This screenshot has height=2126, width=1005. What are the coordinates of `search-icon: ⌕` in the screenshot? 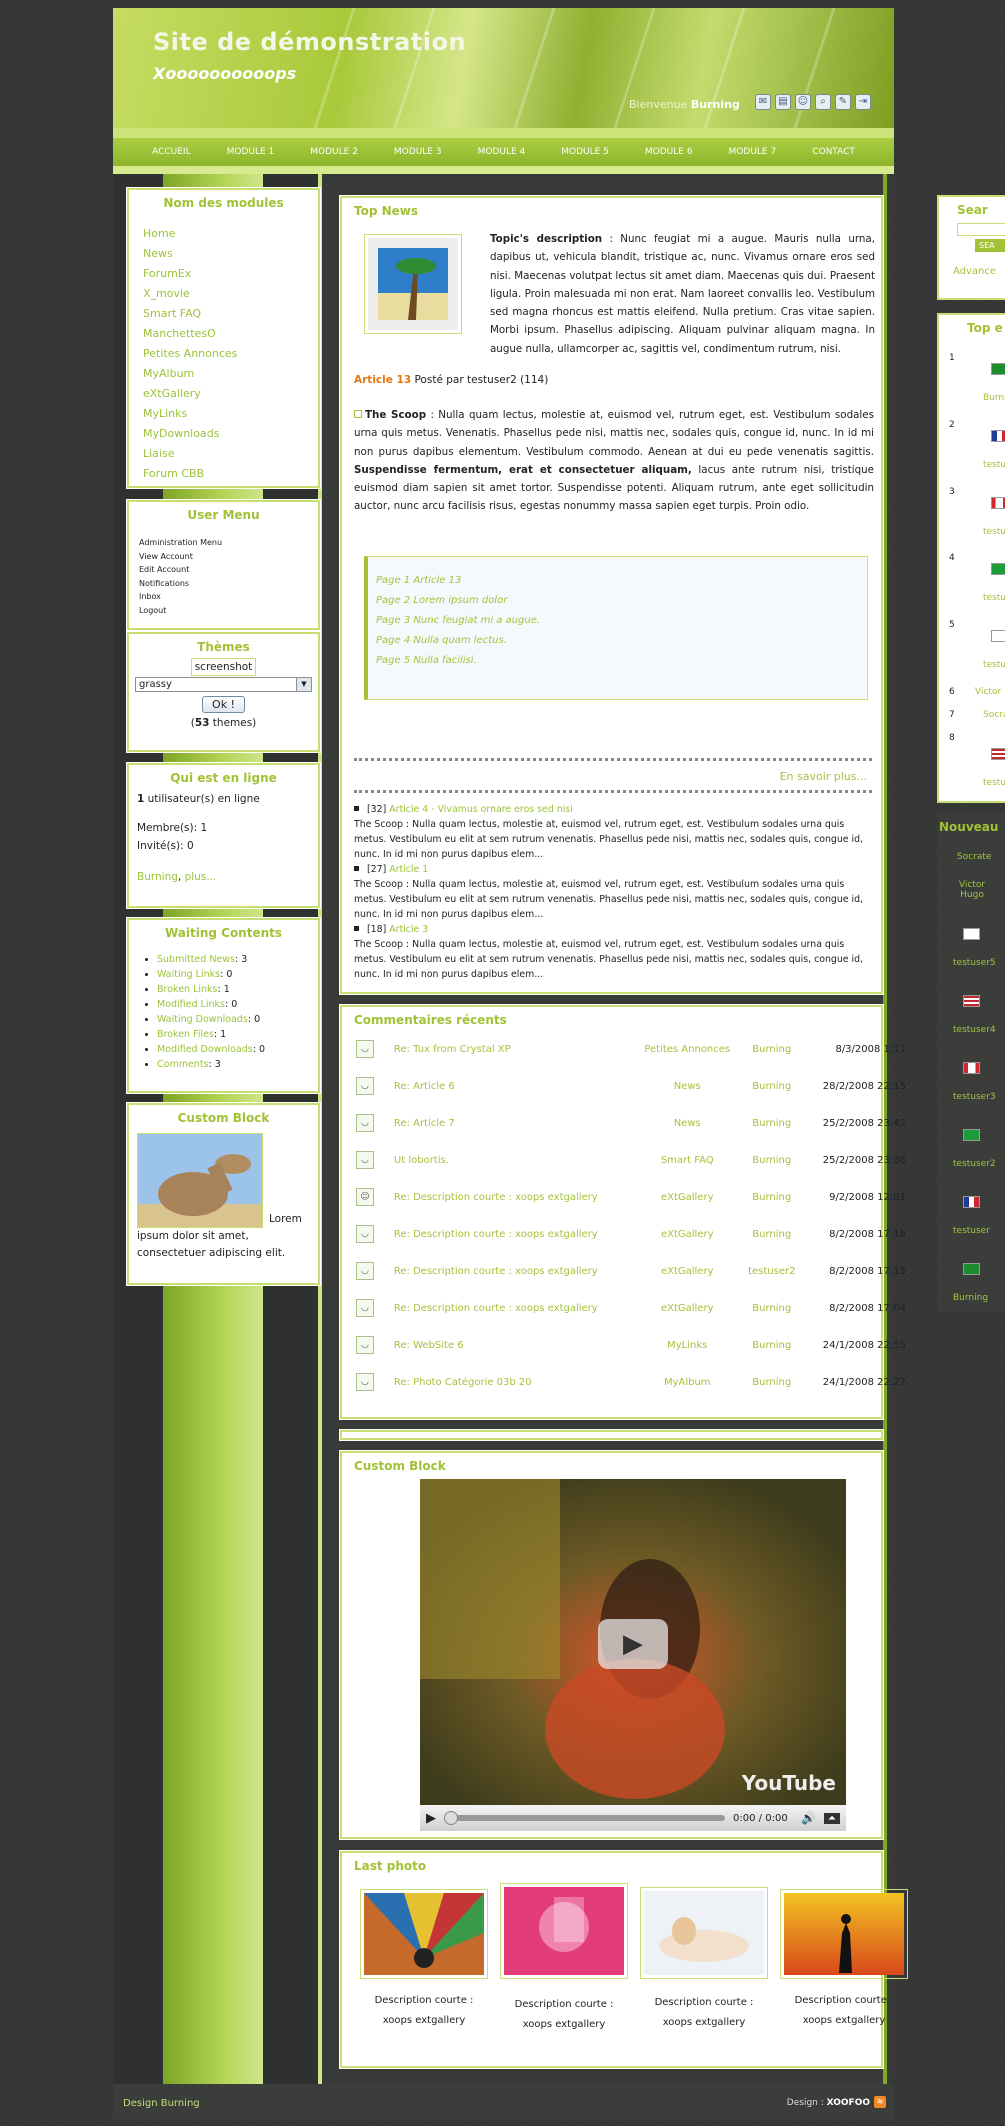 It's located at (823, 102).